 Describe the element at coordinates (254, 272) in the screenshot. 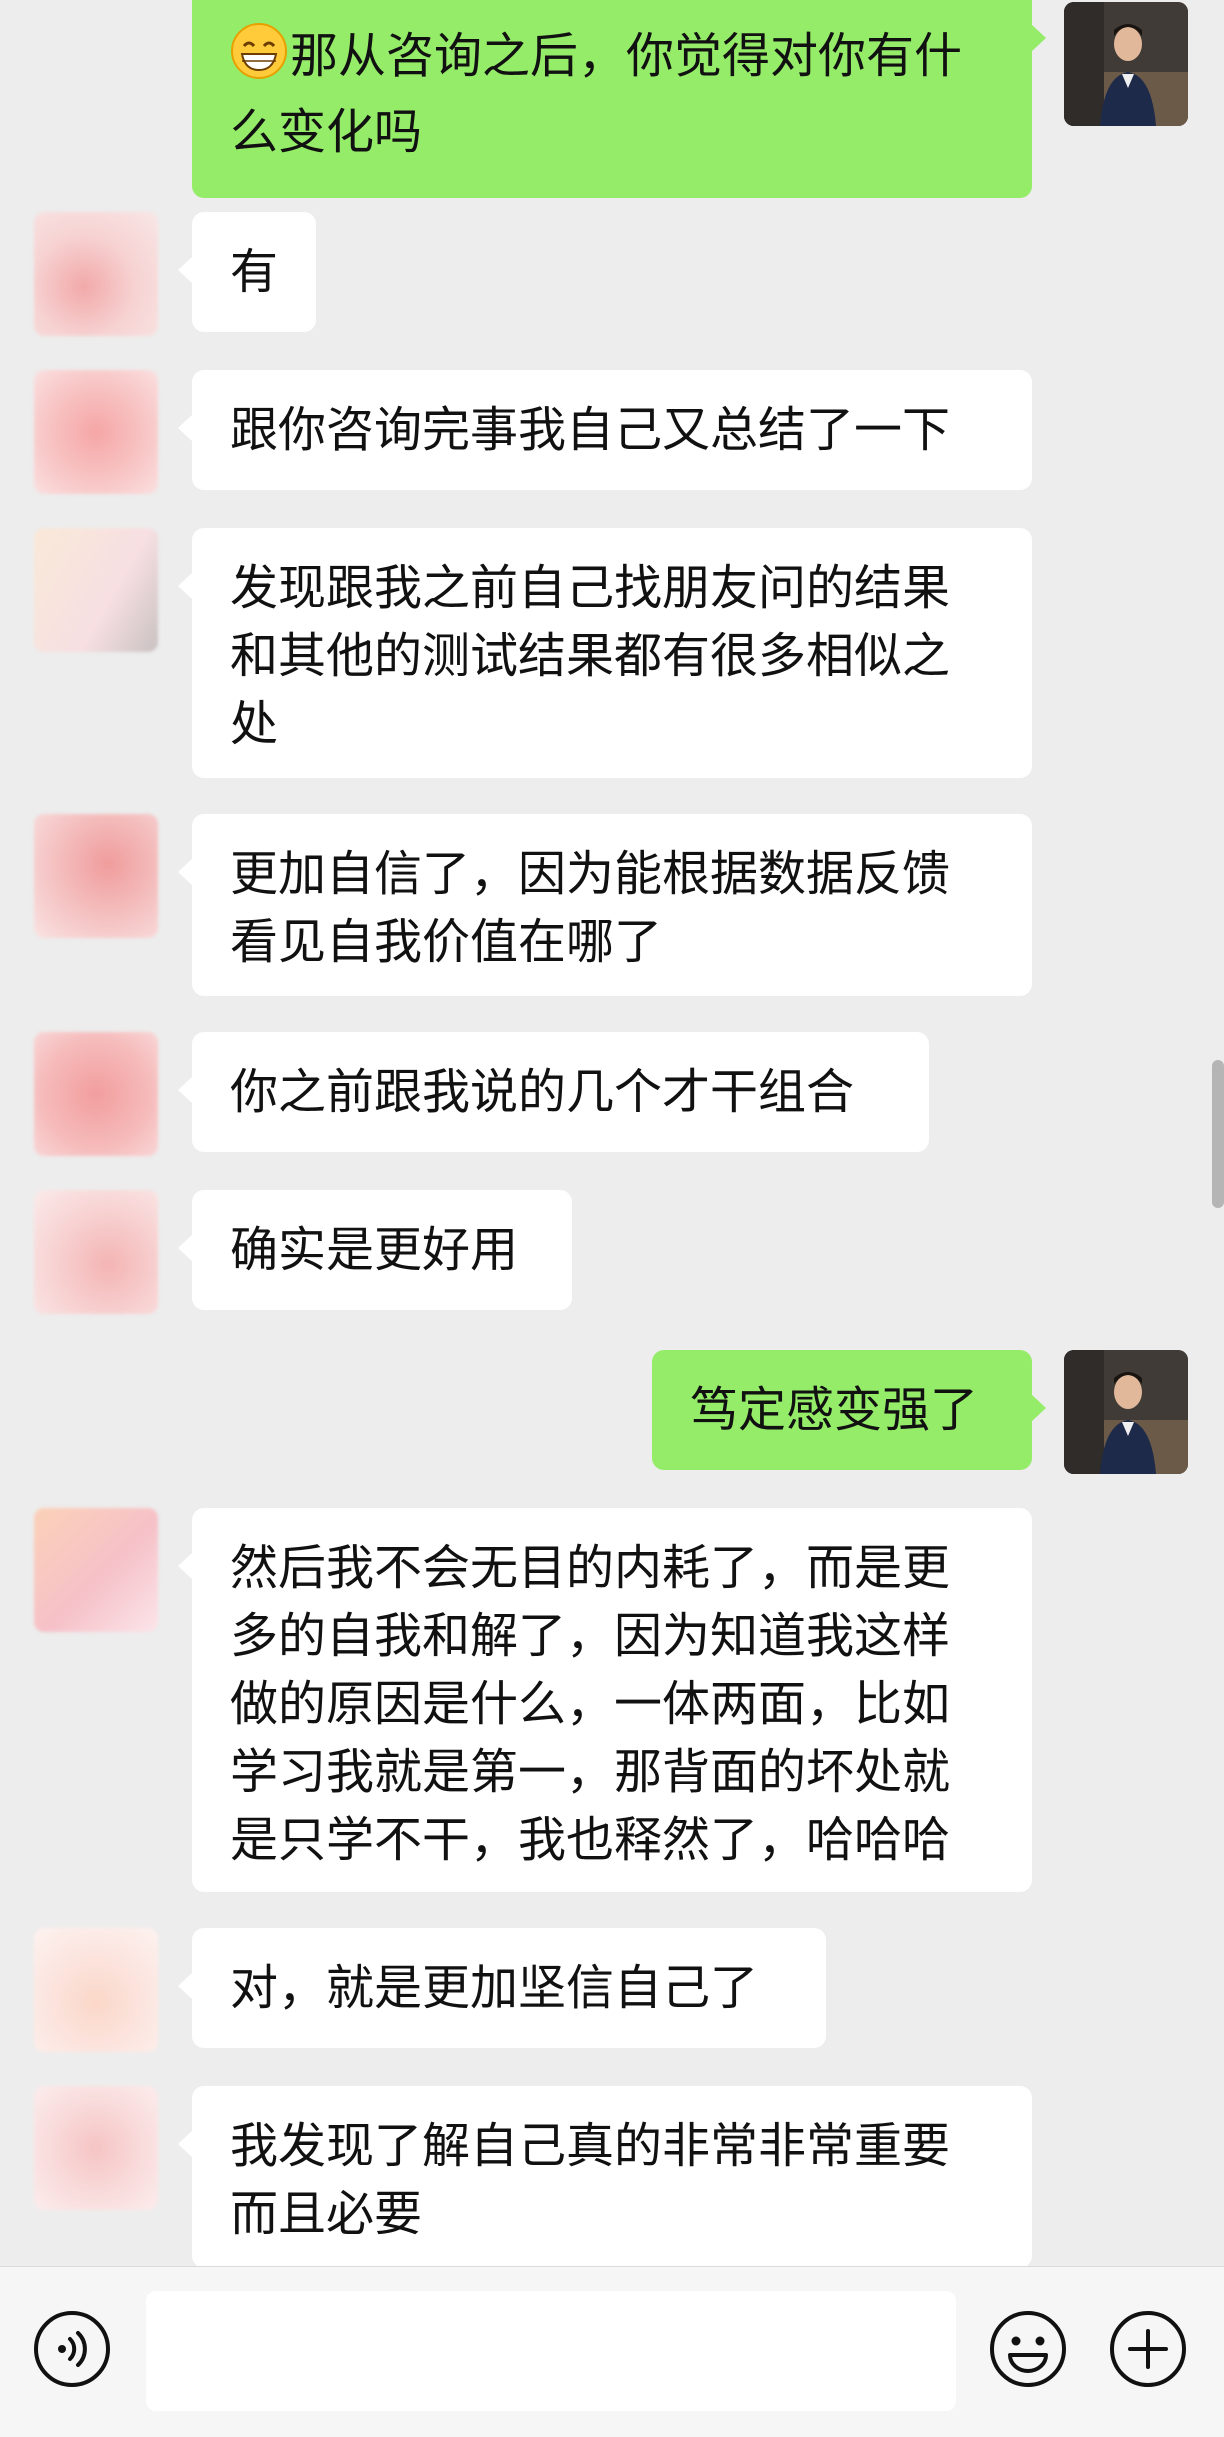

I see `message-text: 有` at that location.